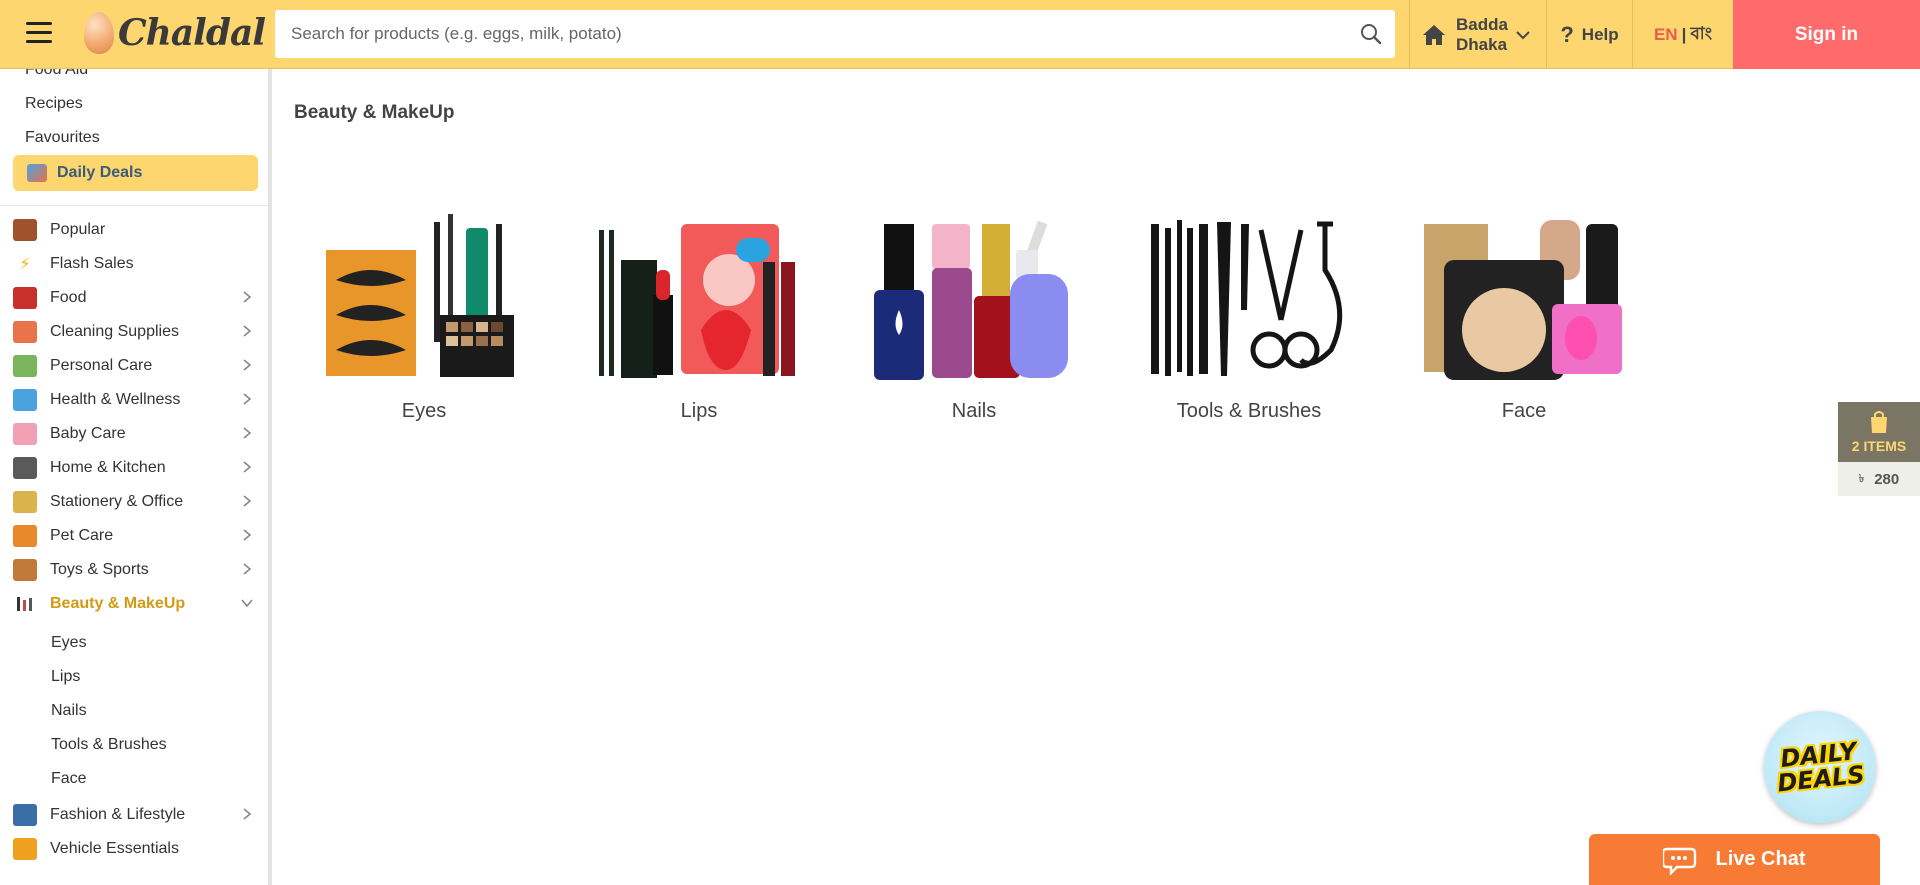 This screenshot has width=1920, height=885. I want to click on sidebar-item-label: Flash Sales, so click(92, 263).